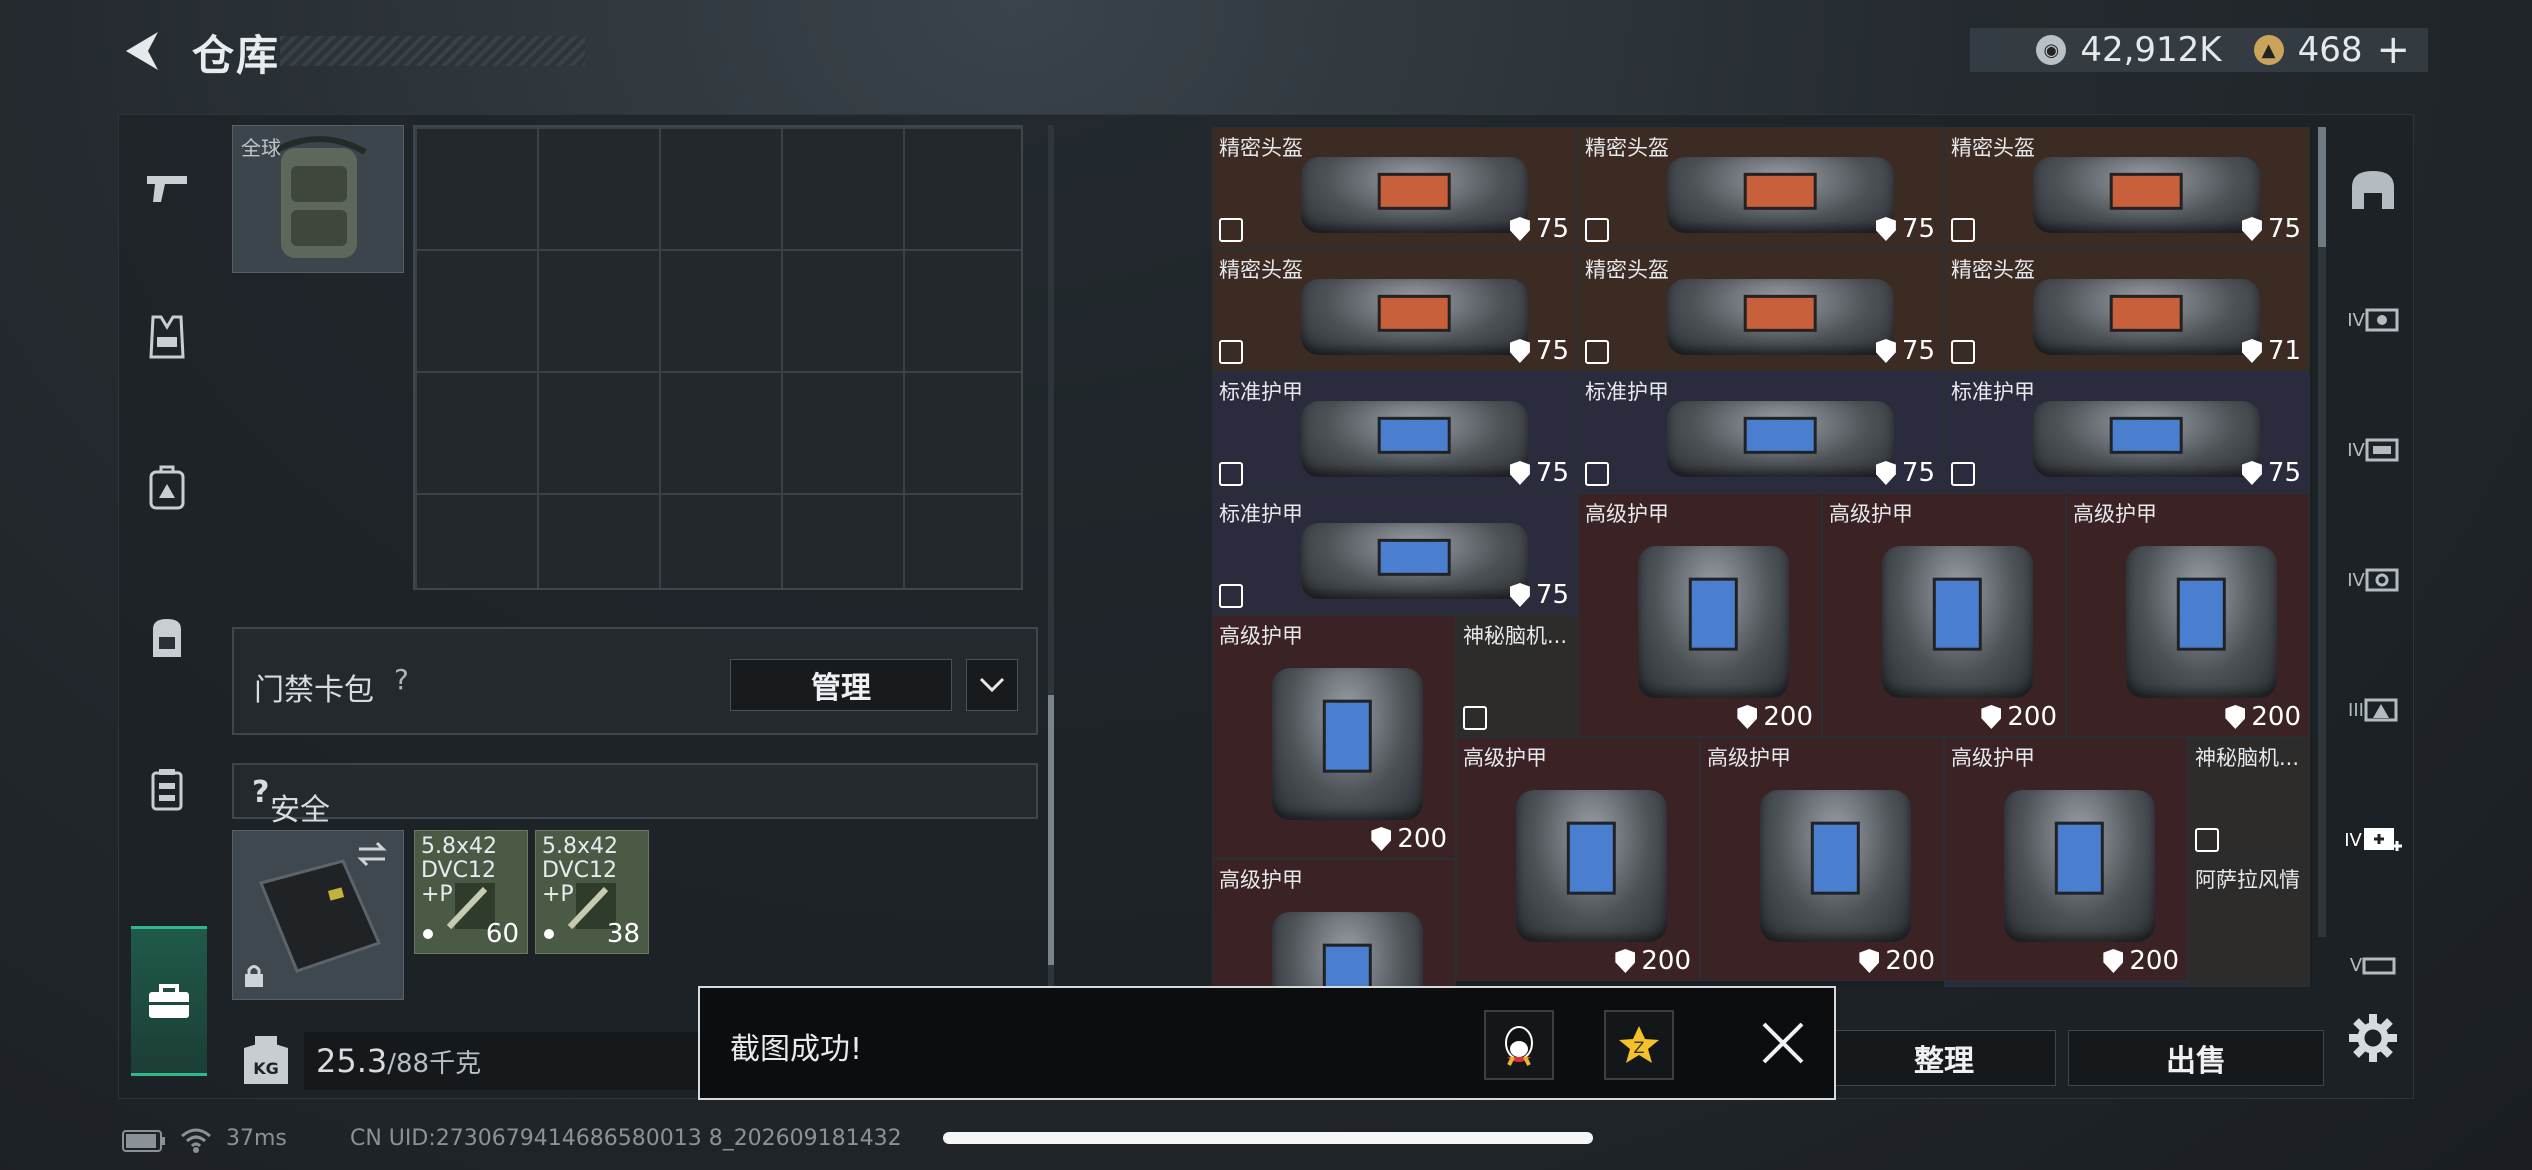  What do you see at coordinates (1783, 1043) in the screenshot?
I see `close-icon` at bounding box center [1783, 1043].